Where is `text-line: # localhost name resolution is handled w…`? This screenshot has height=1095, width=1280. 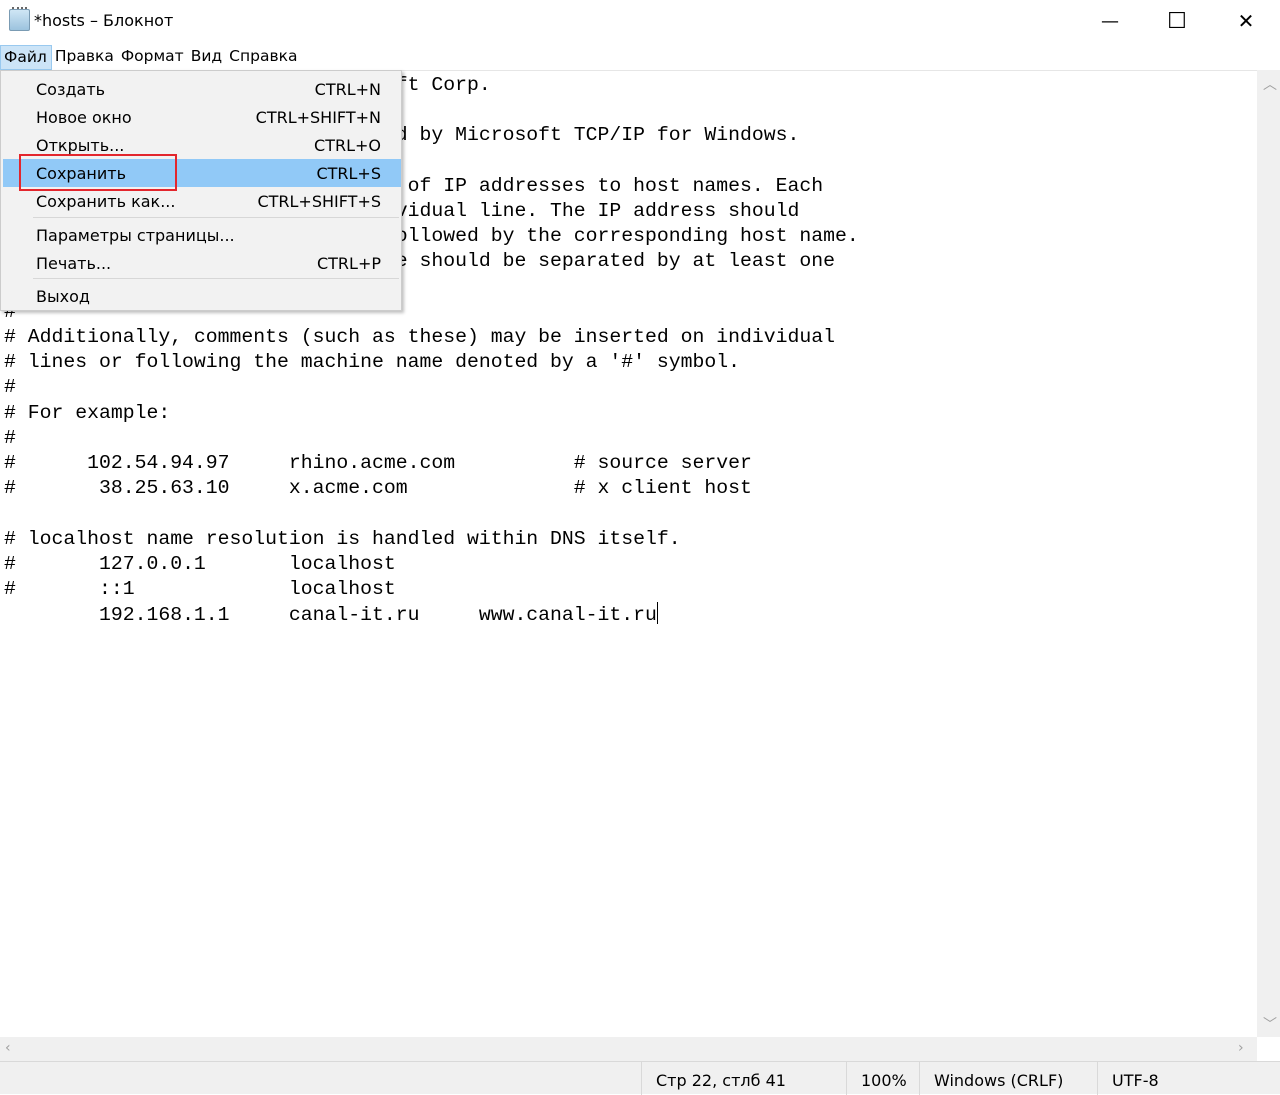
text-line: # localhost name resolution is handled w… is located at coordinates (431, 539).